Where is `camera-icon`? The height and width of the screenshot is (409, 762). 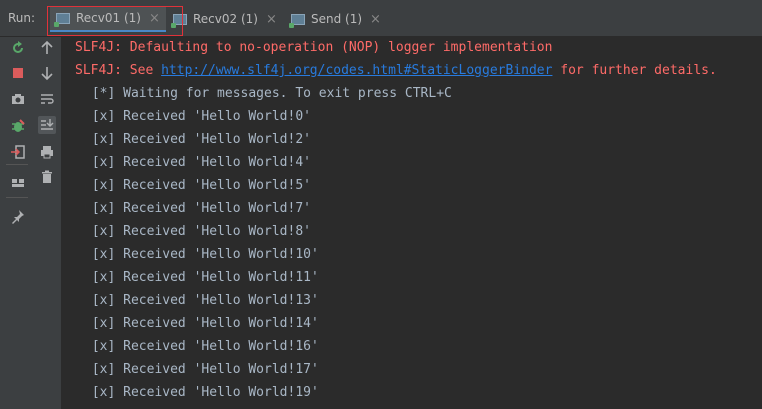 camera-icon is located at coordinates (18, 99).